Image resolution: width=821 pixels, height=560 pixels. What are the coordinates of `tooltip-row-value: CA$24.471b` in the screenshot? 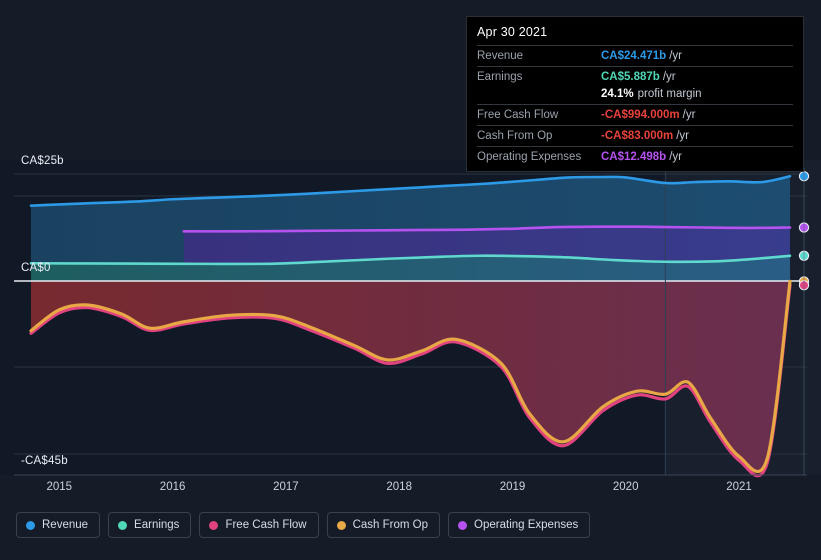 It's located at (634, 56).